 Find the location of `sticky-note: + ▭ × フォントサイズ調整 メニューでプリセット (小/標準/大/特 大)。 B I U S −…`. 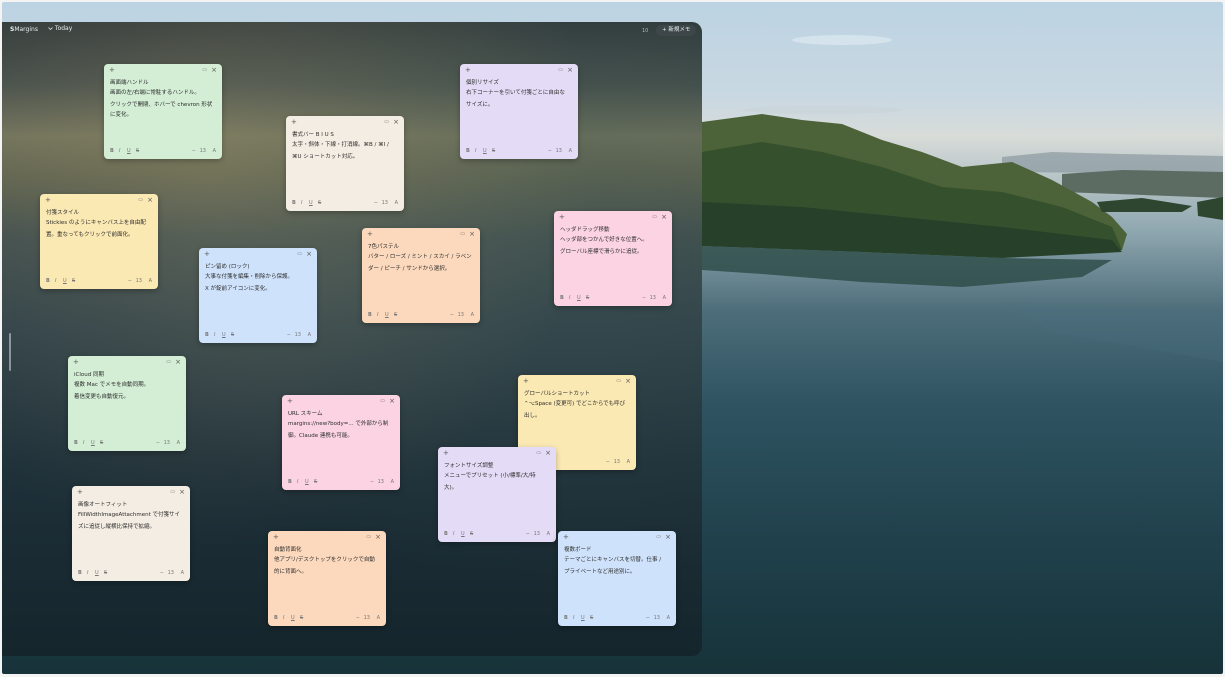

sticky-note: + ▭ × フォントサイズ調整 メニューでプリセット (小/標準/大/特 大)。 B I U S −… is located at coordinates (497, 494).